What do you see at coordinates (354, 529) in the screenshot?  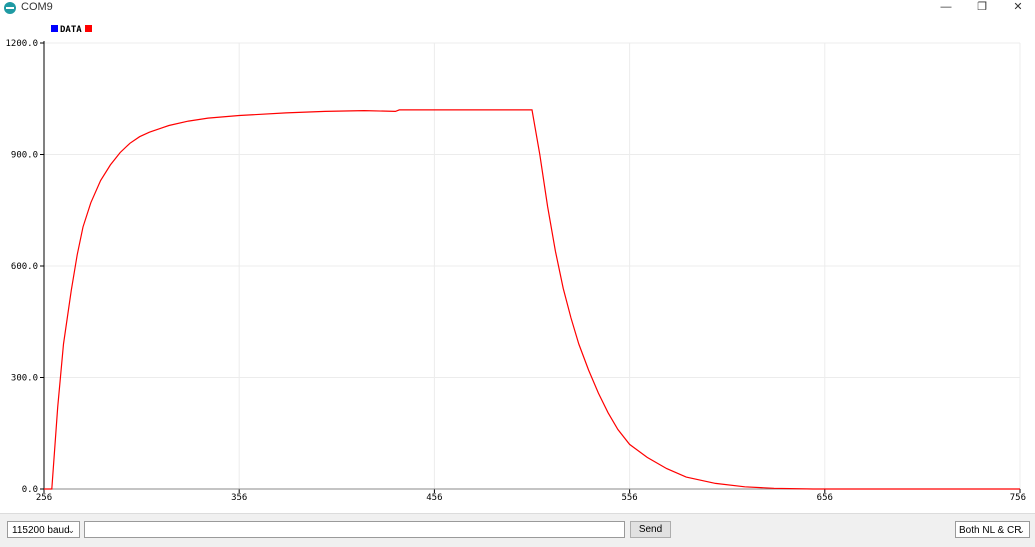 I see `serial-input` at bounding box center [354, 529].